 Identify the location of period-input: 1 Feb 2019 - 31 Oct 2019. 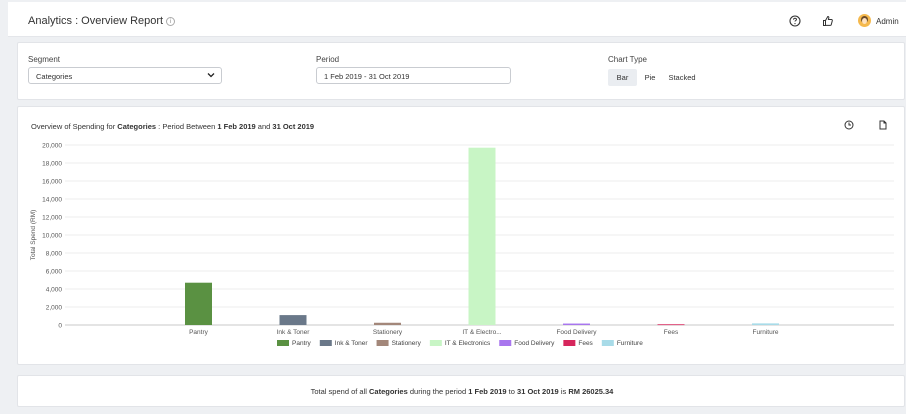
(413, 75).